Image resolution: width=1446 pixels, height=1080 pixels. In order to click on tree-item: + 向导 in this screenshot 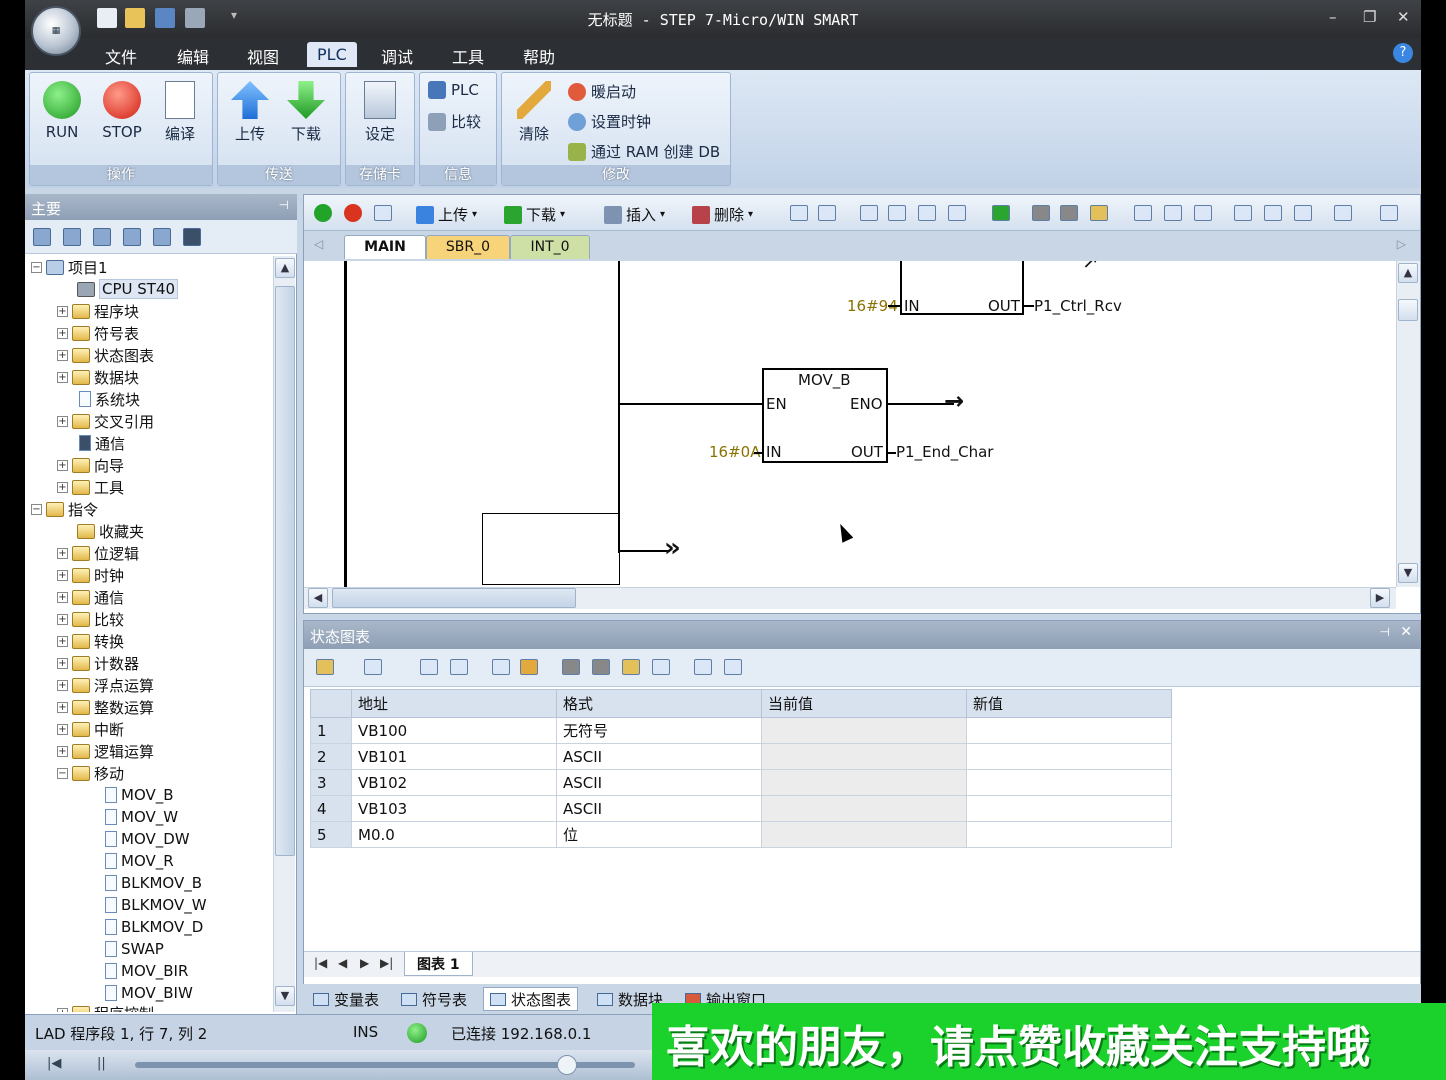, I will do `click(90, 465)`.